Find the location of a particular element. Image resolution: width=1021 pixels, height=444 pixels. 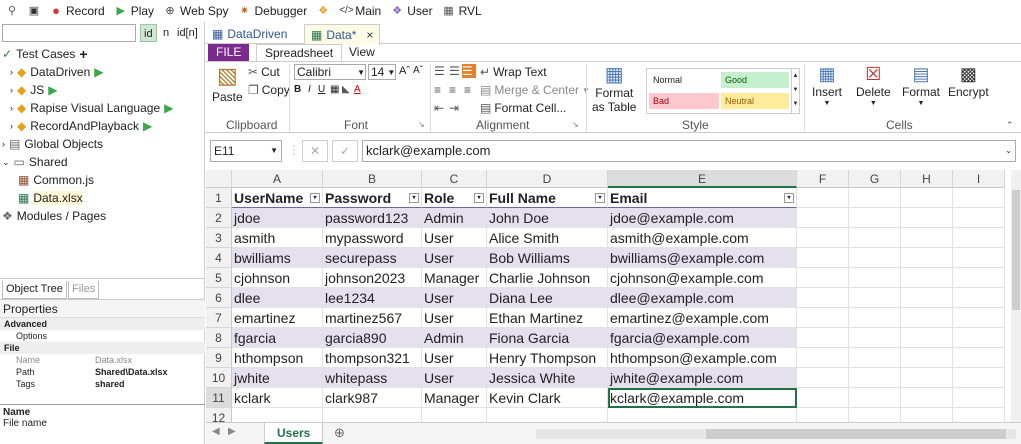

insert-button: ▦ Insert ▼ is located at coordinates (827, 85).